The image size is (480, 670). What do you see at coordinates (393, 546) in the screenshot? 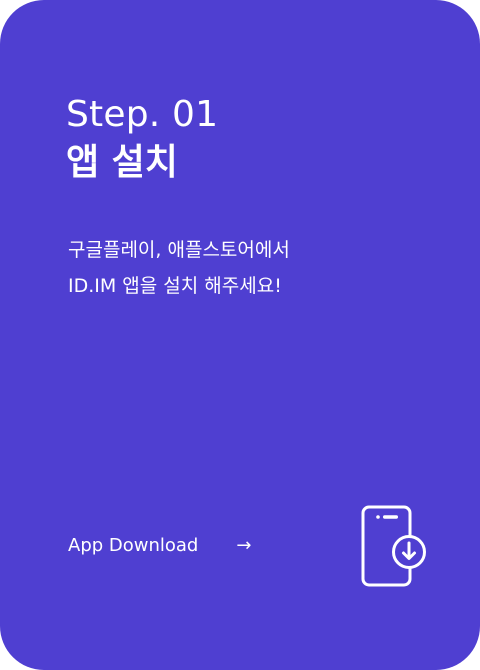
I see `phone-download-icon` at bounding box center [393, 546].